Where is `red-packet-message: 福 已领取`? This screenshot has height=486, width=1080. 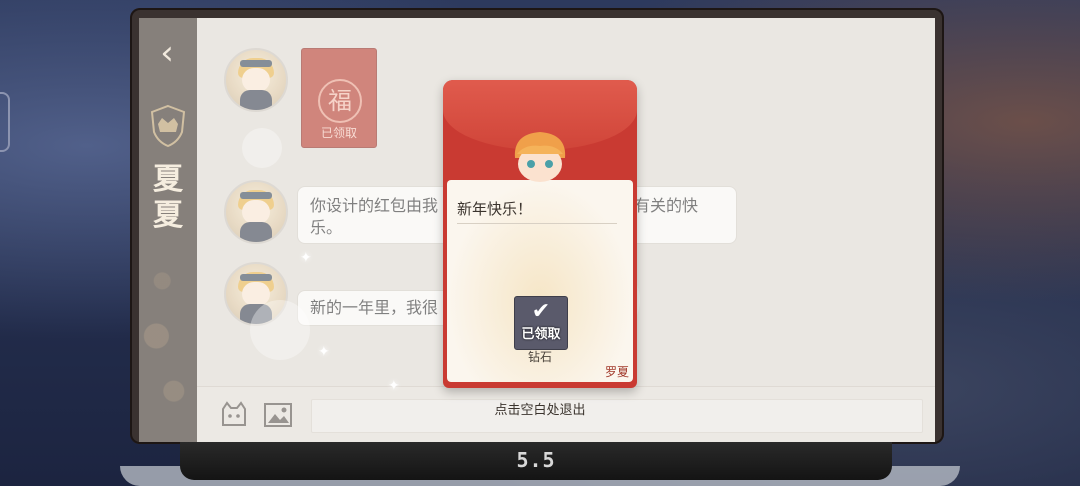 red-packet-message: 福 已领取 is located at coordinates (339, 98).